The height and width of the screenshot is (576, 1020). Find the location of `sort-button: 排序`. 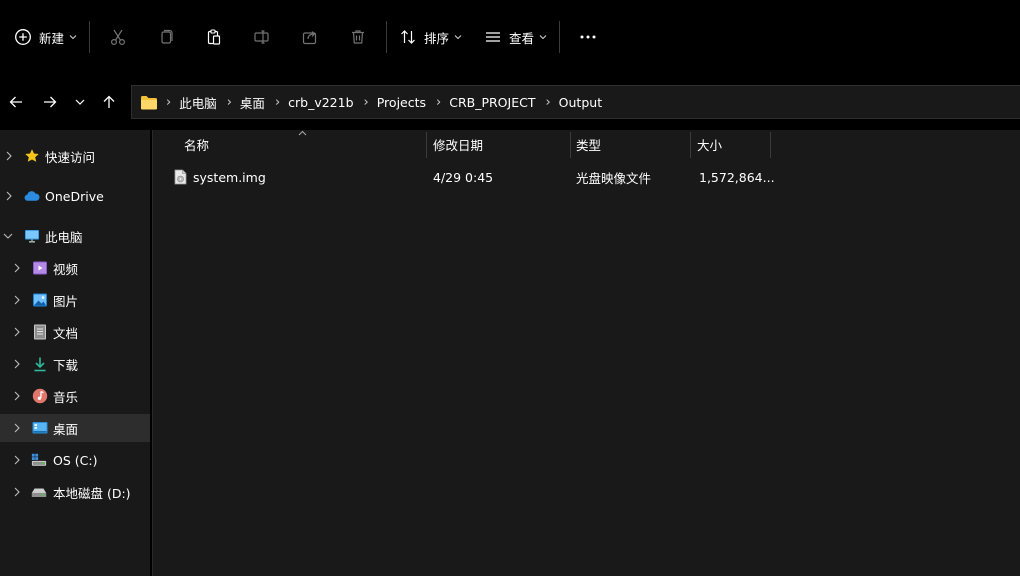

sort-button: 排序 is located at coordinates (430, 37).